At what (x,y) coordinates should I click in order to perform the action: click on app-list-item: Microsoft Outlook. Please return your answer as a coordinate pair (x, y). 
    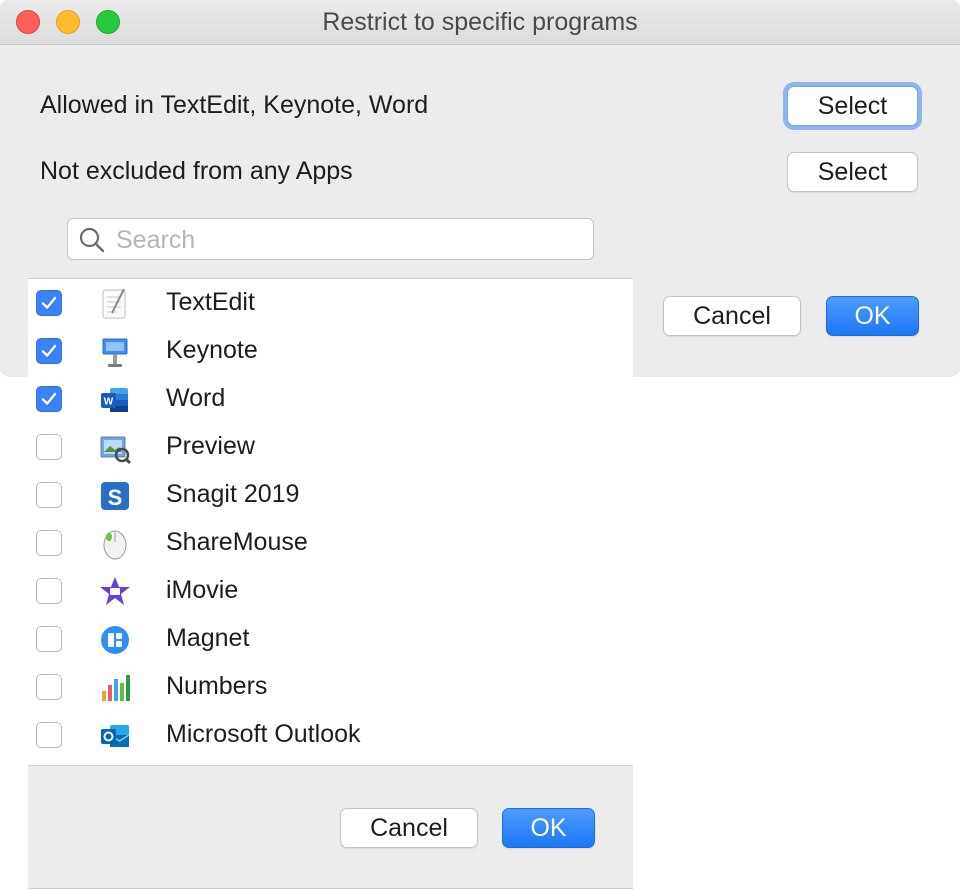
    Looking at the image, I should click on (330, 736).